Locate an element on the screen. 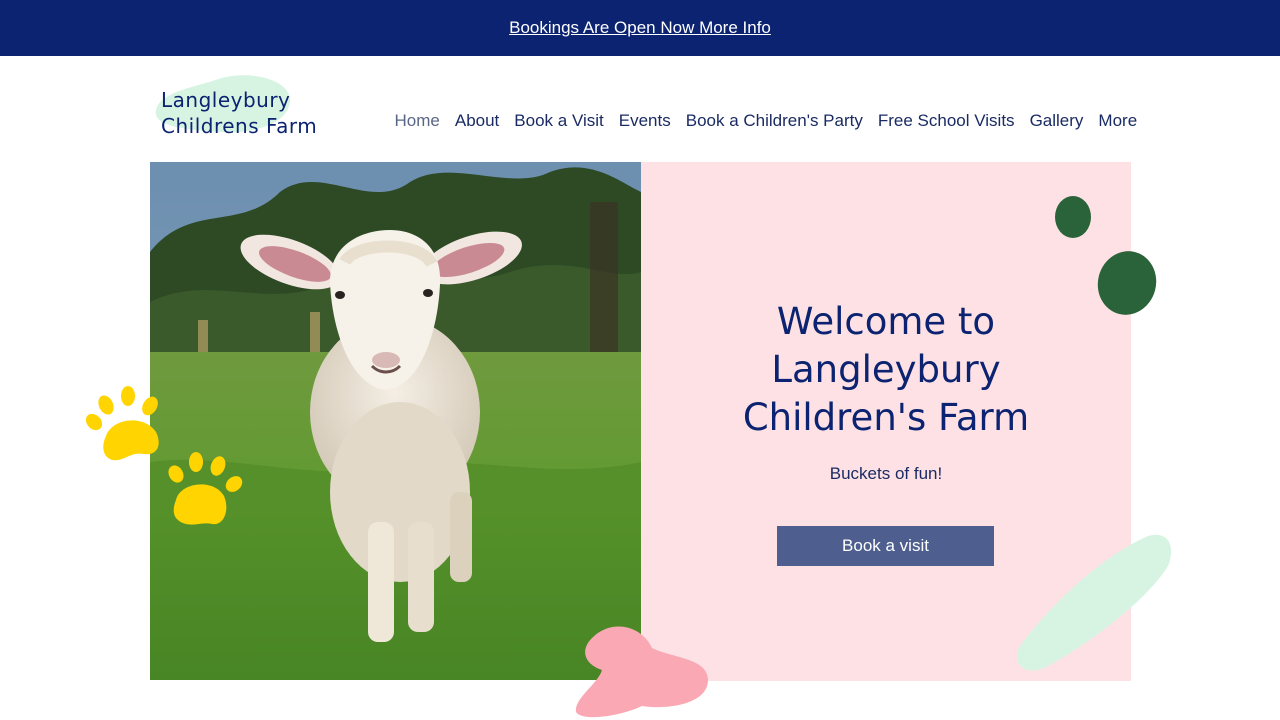 Image resolution: width=1280 pixels, height=720 pixels. logo-line-2: Childrens Farm is located at coordinates (239, 126).